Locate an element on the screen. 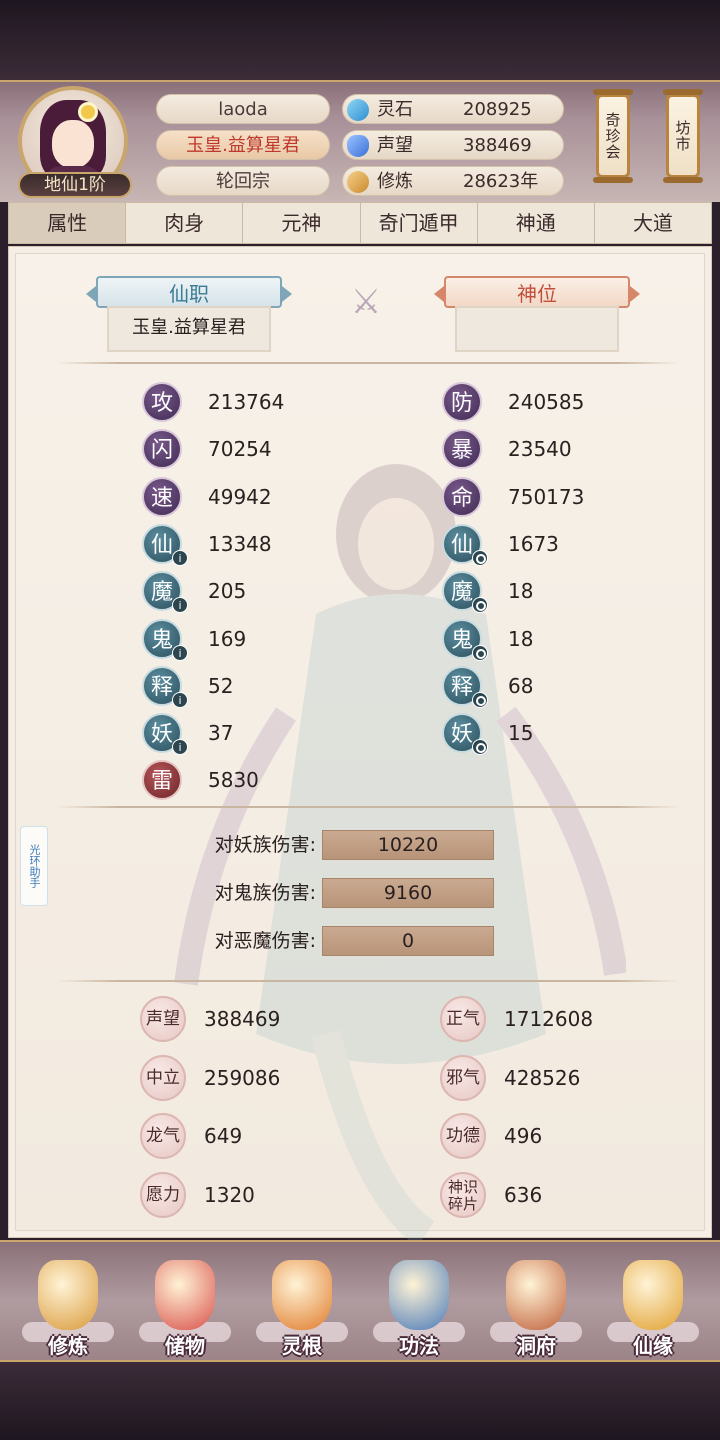  stat-icon: 防 is located at coordinates (462, 402).